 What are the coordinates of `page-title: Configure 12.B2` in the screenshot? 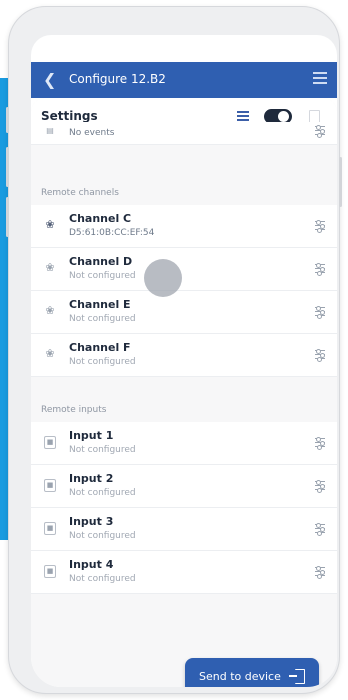 It's located at (117, 79).